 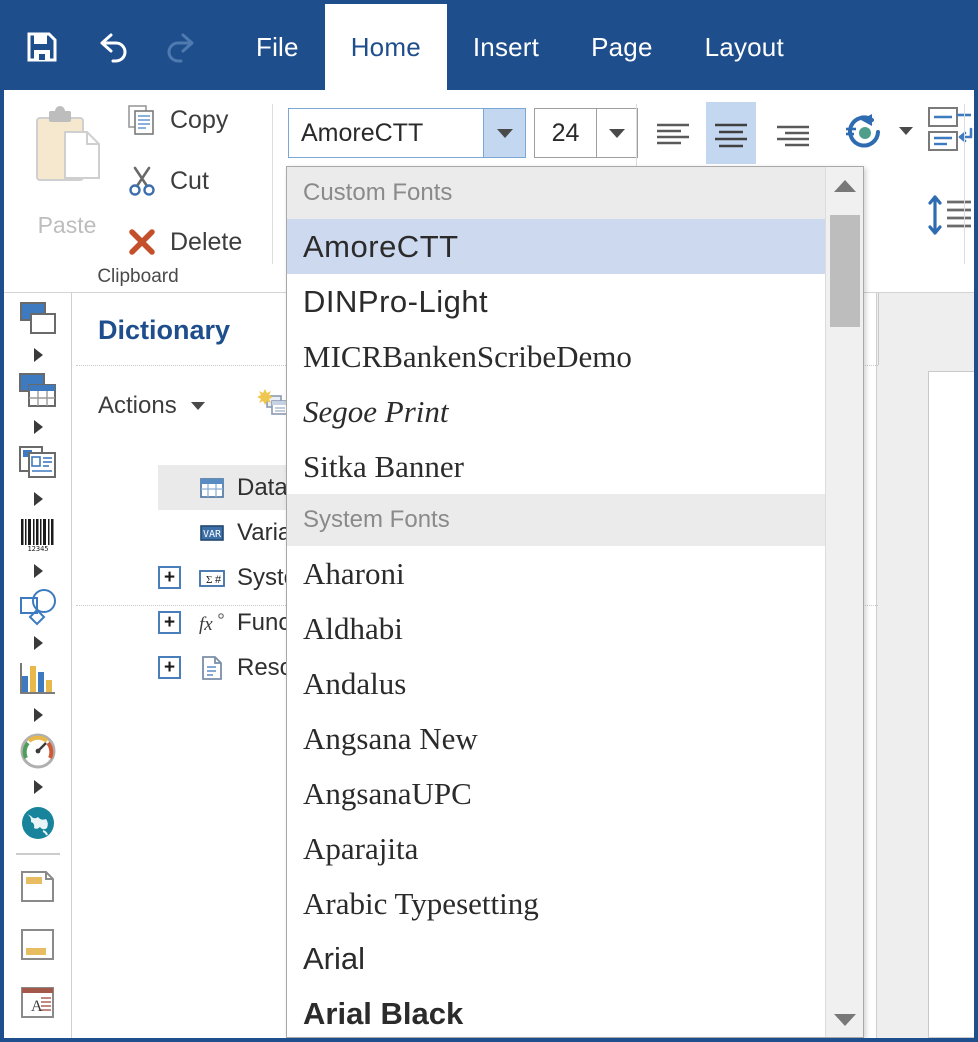 I want to click on undo-icon, so click(x=112, y=47).